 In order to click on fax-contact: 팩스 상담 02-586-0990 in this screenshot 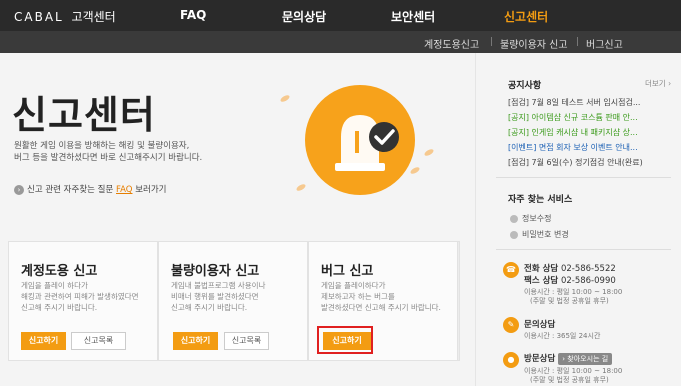, I will do `click(570, 281)`.